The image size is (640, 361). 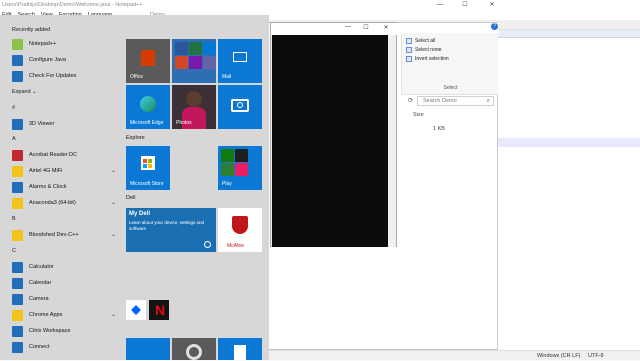 I want to click on ribbon-group-label: Select, so click(x=450, y=88).